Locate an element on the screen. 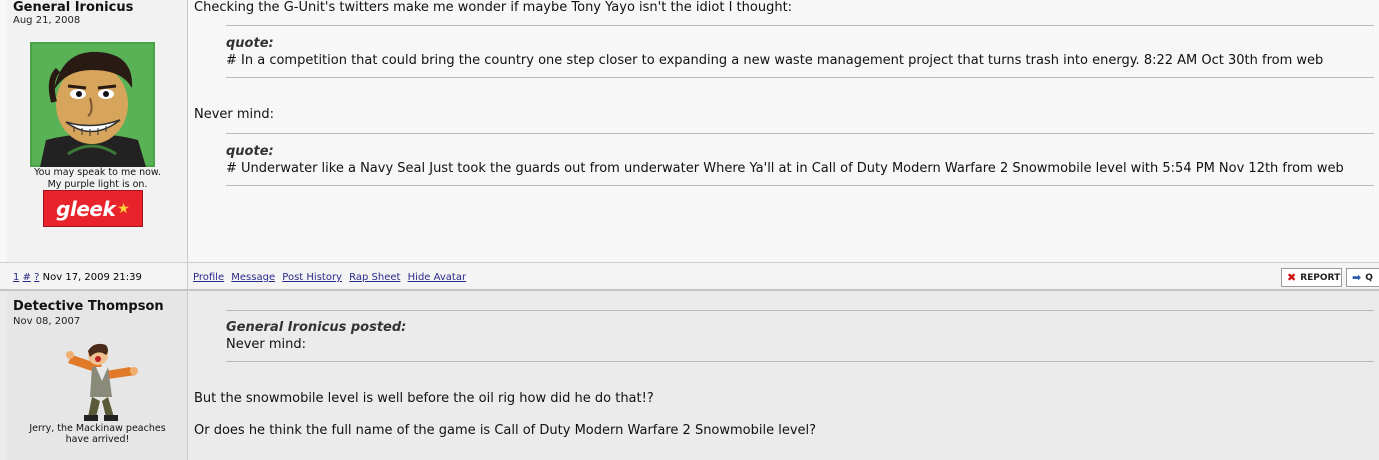  quote-attribution: General Ironicus posted: is located at coordinates (316, 327).